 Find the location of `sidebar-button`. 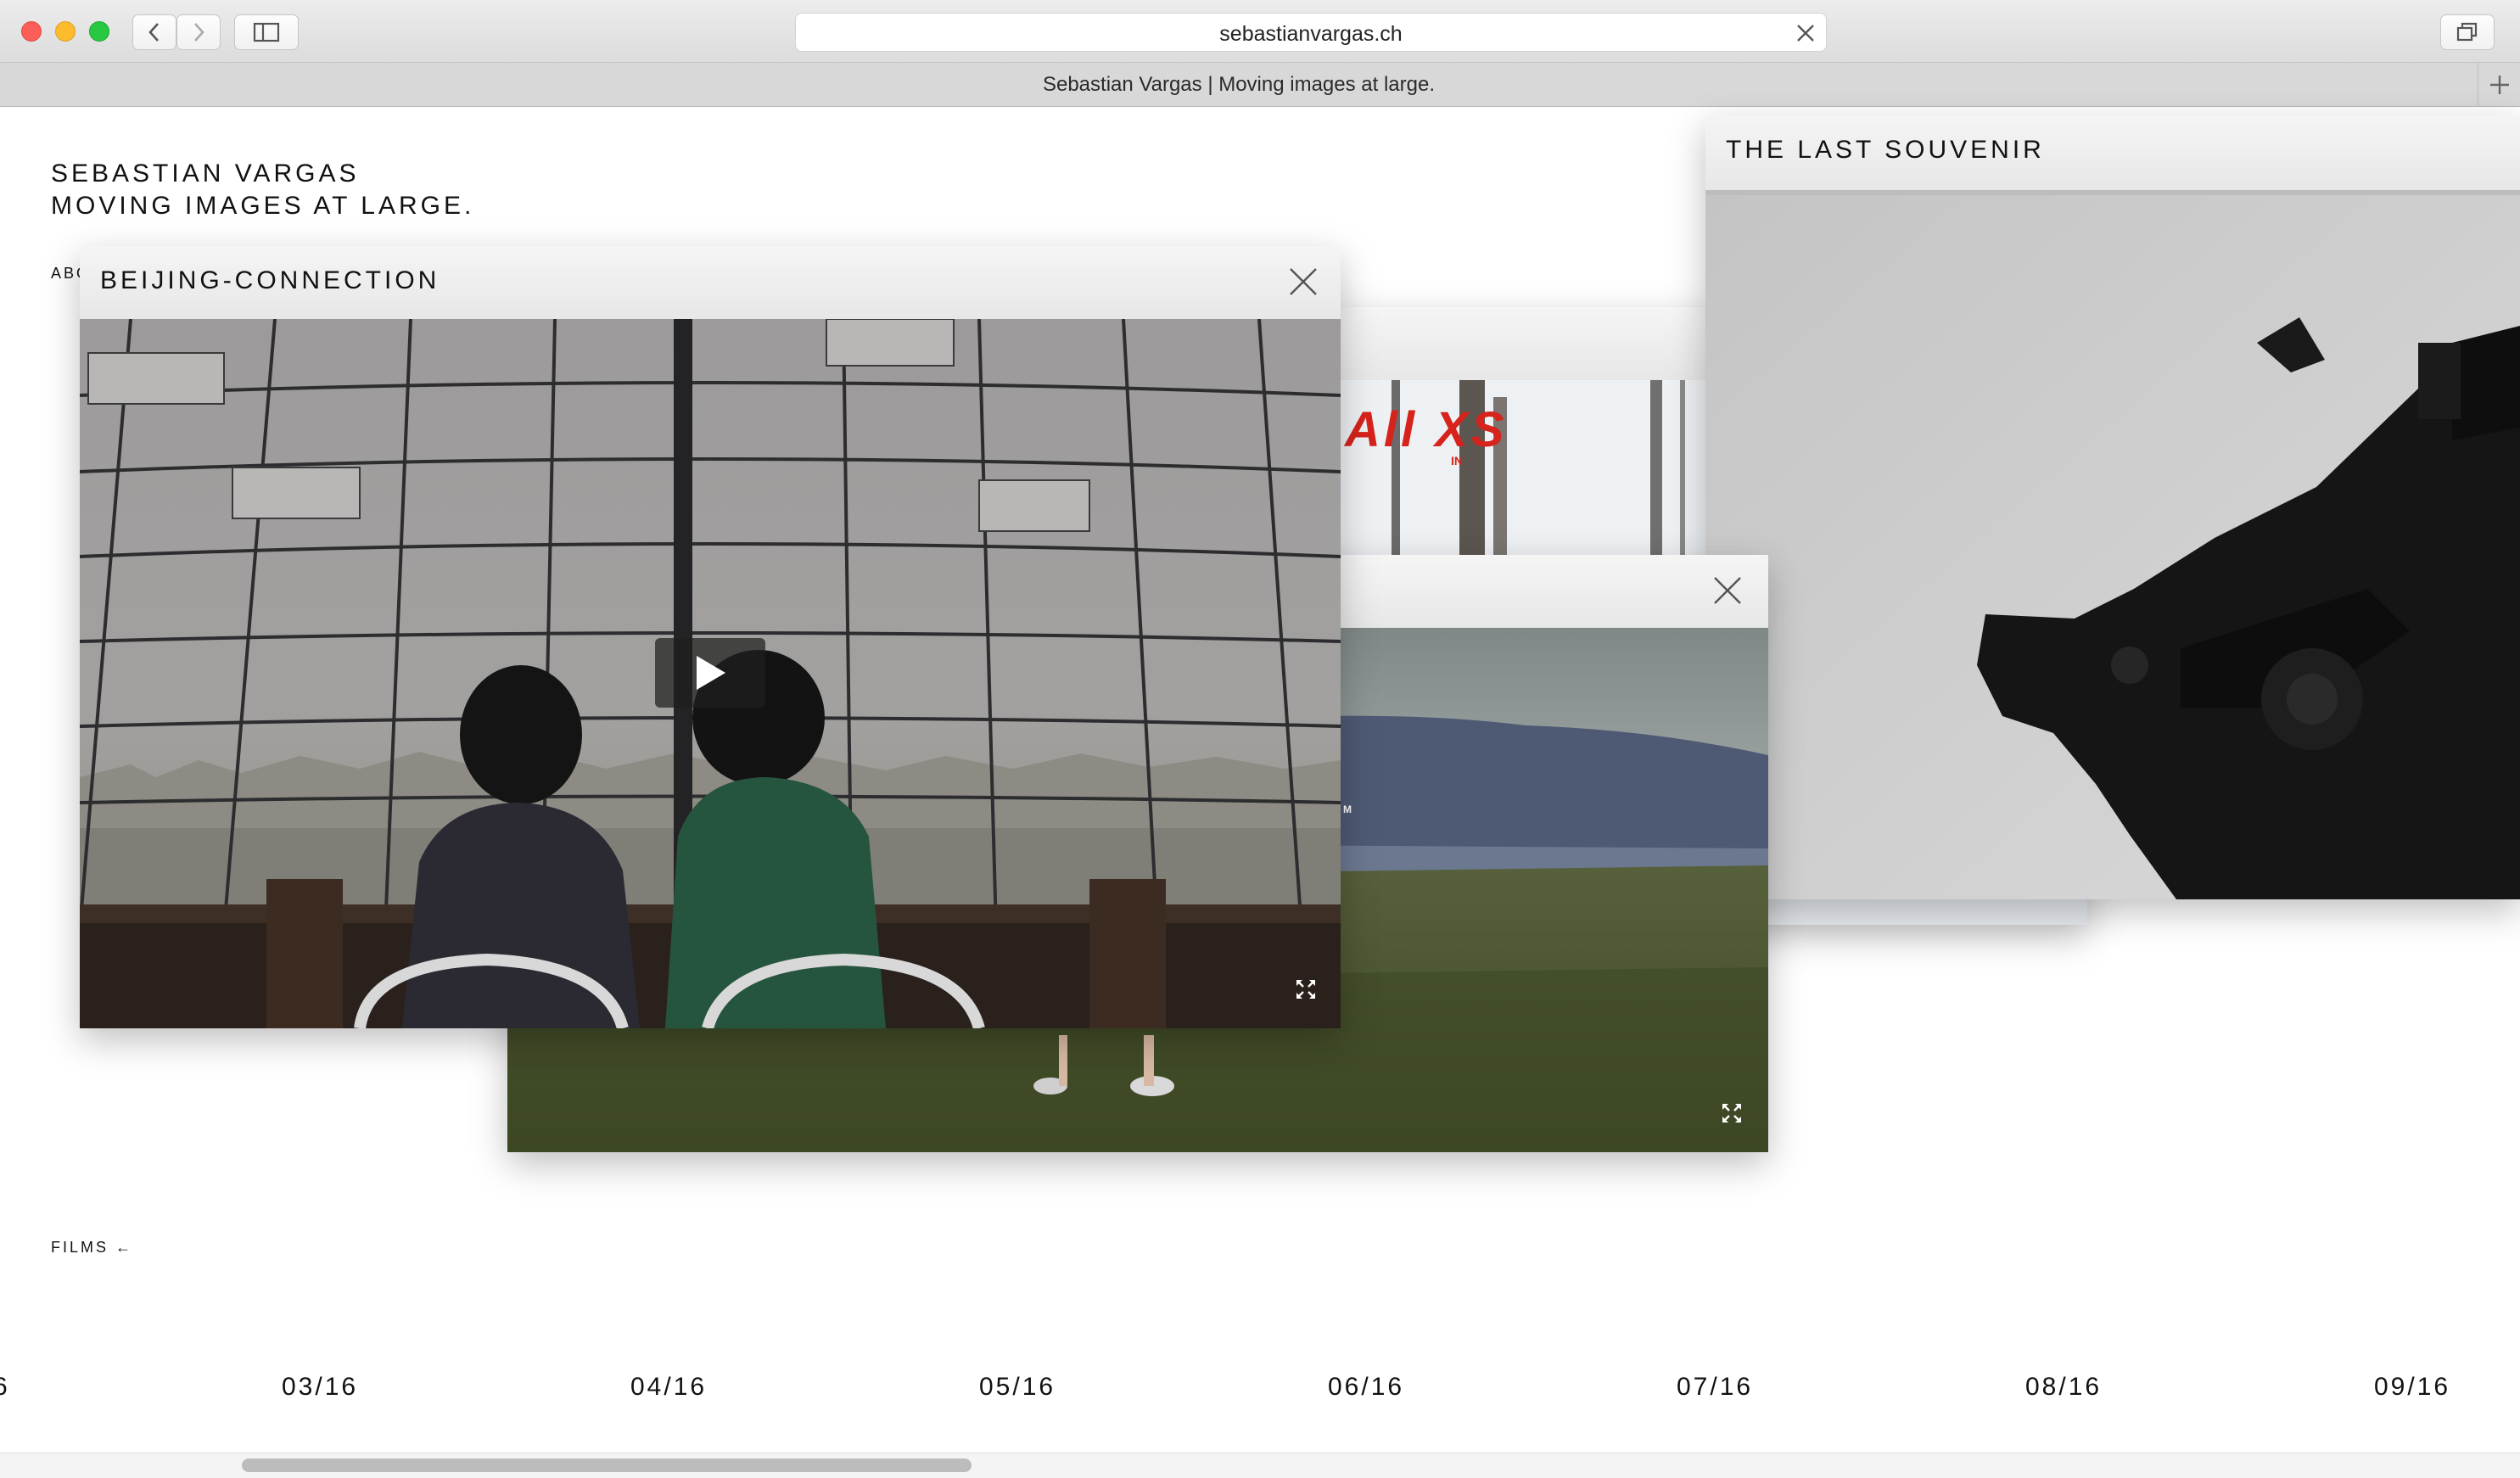

sidebar-button is located at coordinates (266, 32).